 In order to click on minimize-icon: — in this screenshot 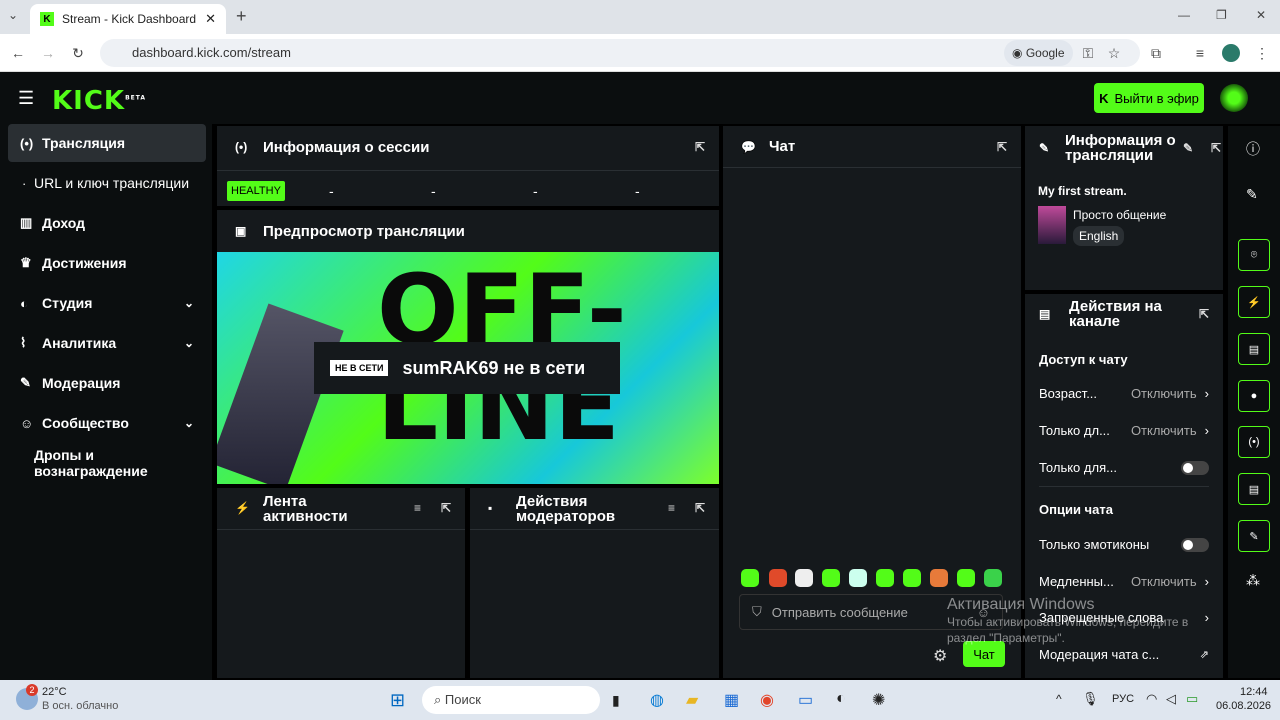, I will do `click(1184, 15)`.